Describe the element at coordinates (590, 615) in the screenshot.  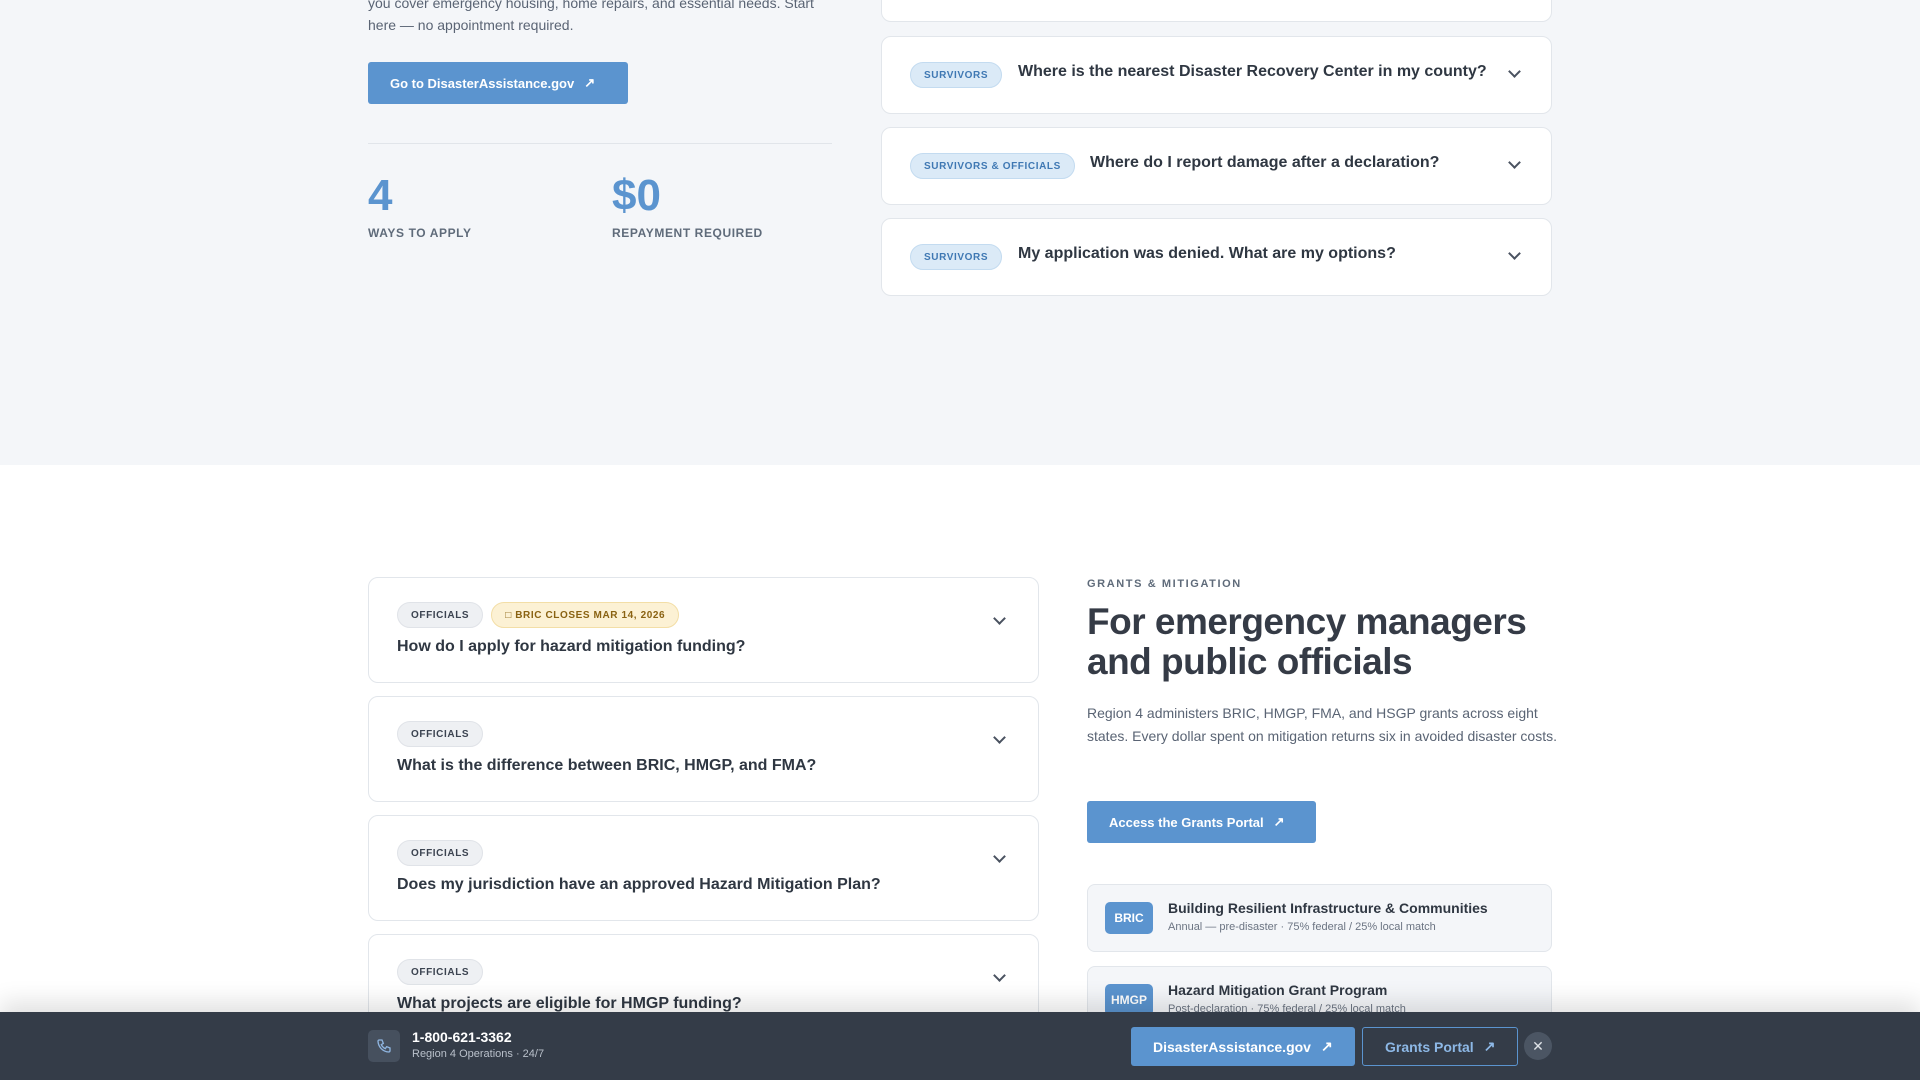
I see `deadline-text: BRIC CLOSES MAR 14, 2026` at that location.